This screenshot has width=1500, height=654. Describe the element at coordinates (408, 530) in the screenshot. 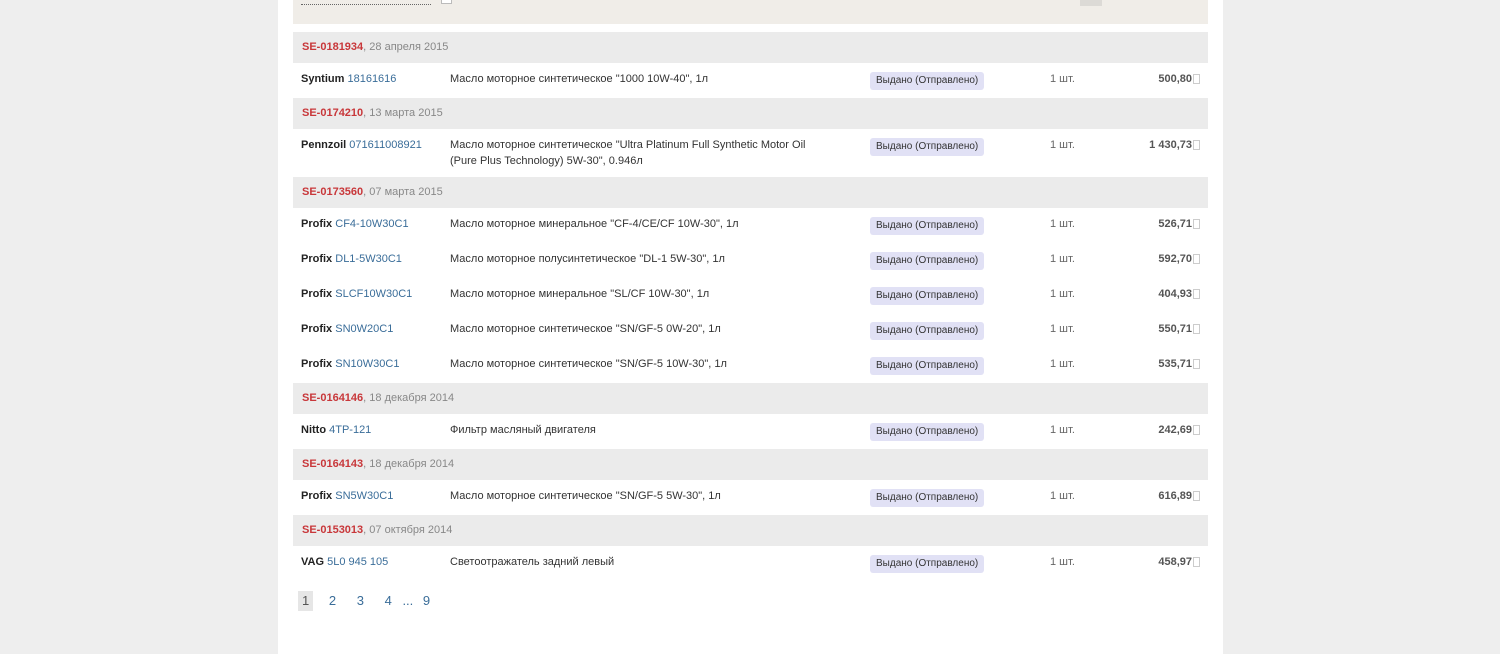

I see `order-date: , 07 октября 2014` at that location.